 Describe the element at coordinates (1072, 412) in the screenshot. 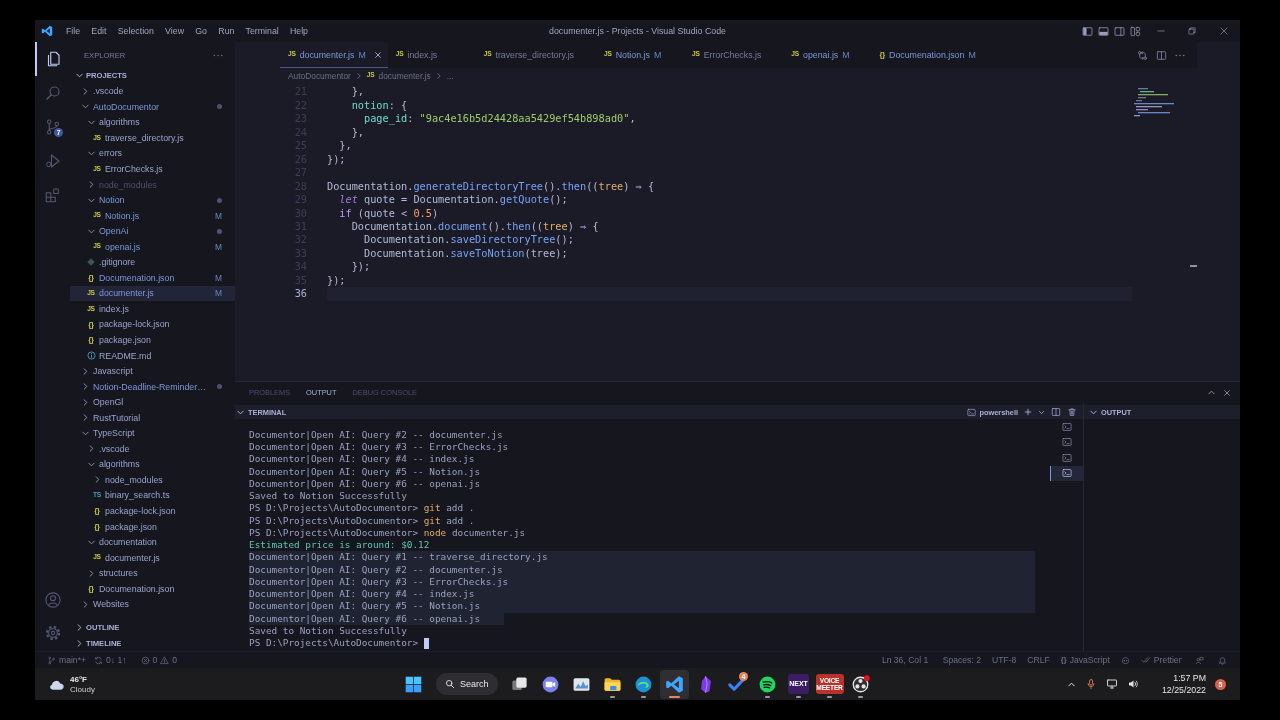

I see `trash-icon` at that location.